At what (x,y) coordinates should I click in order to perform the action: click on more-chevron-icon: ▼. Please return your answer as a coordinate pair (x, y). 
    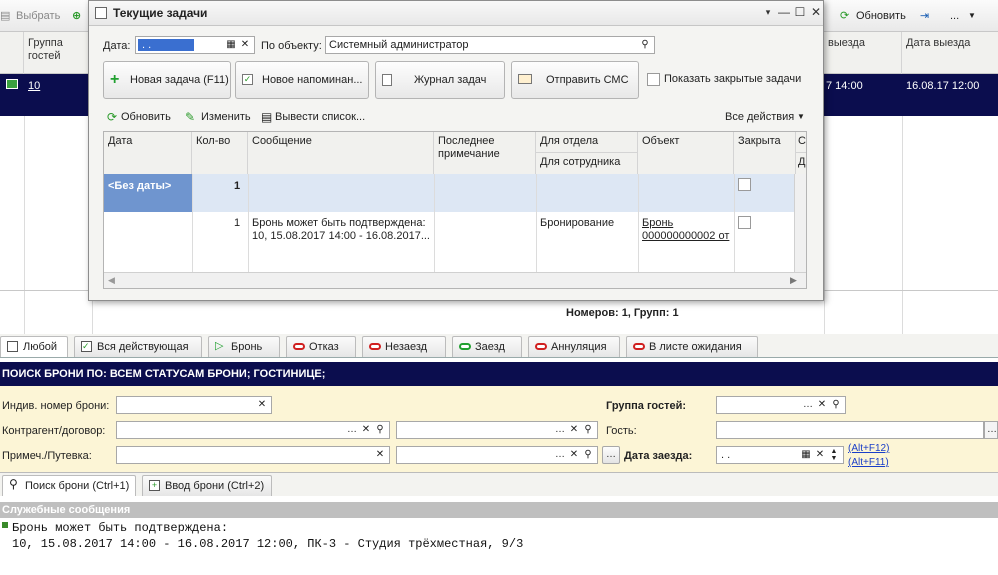
    Looking at the image, I should click on (972, 16).